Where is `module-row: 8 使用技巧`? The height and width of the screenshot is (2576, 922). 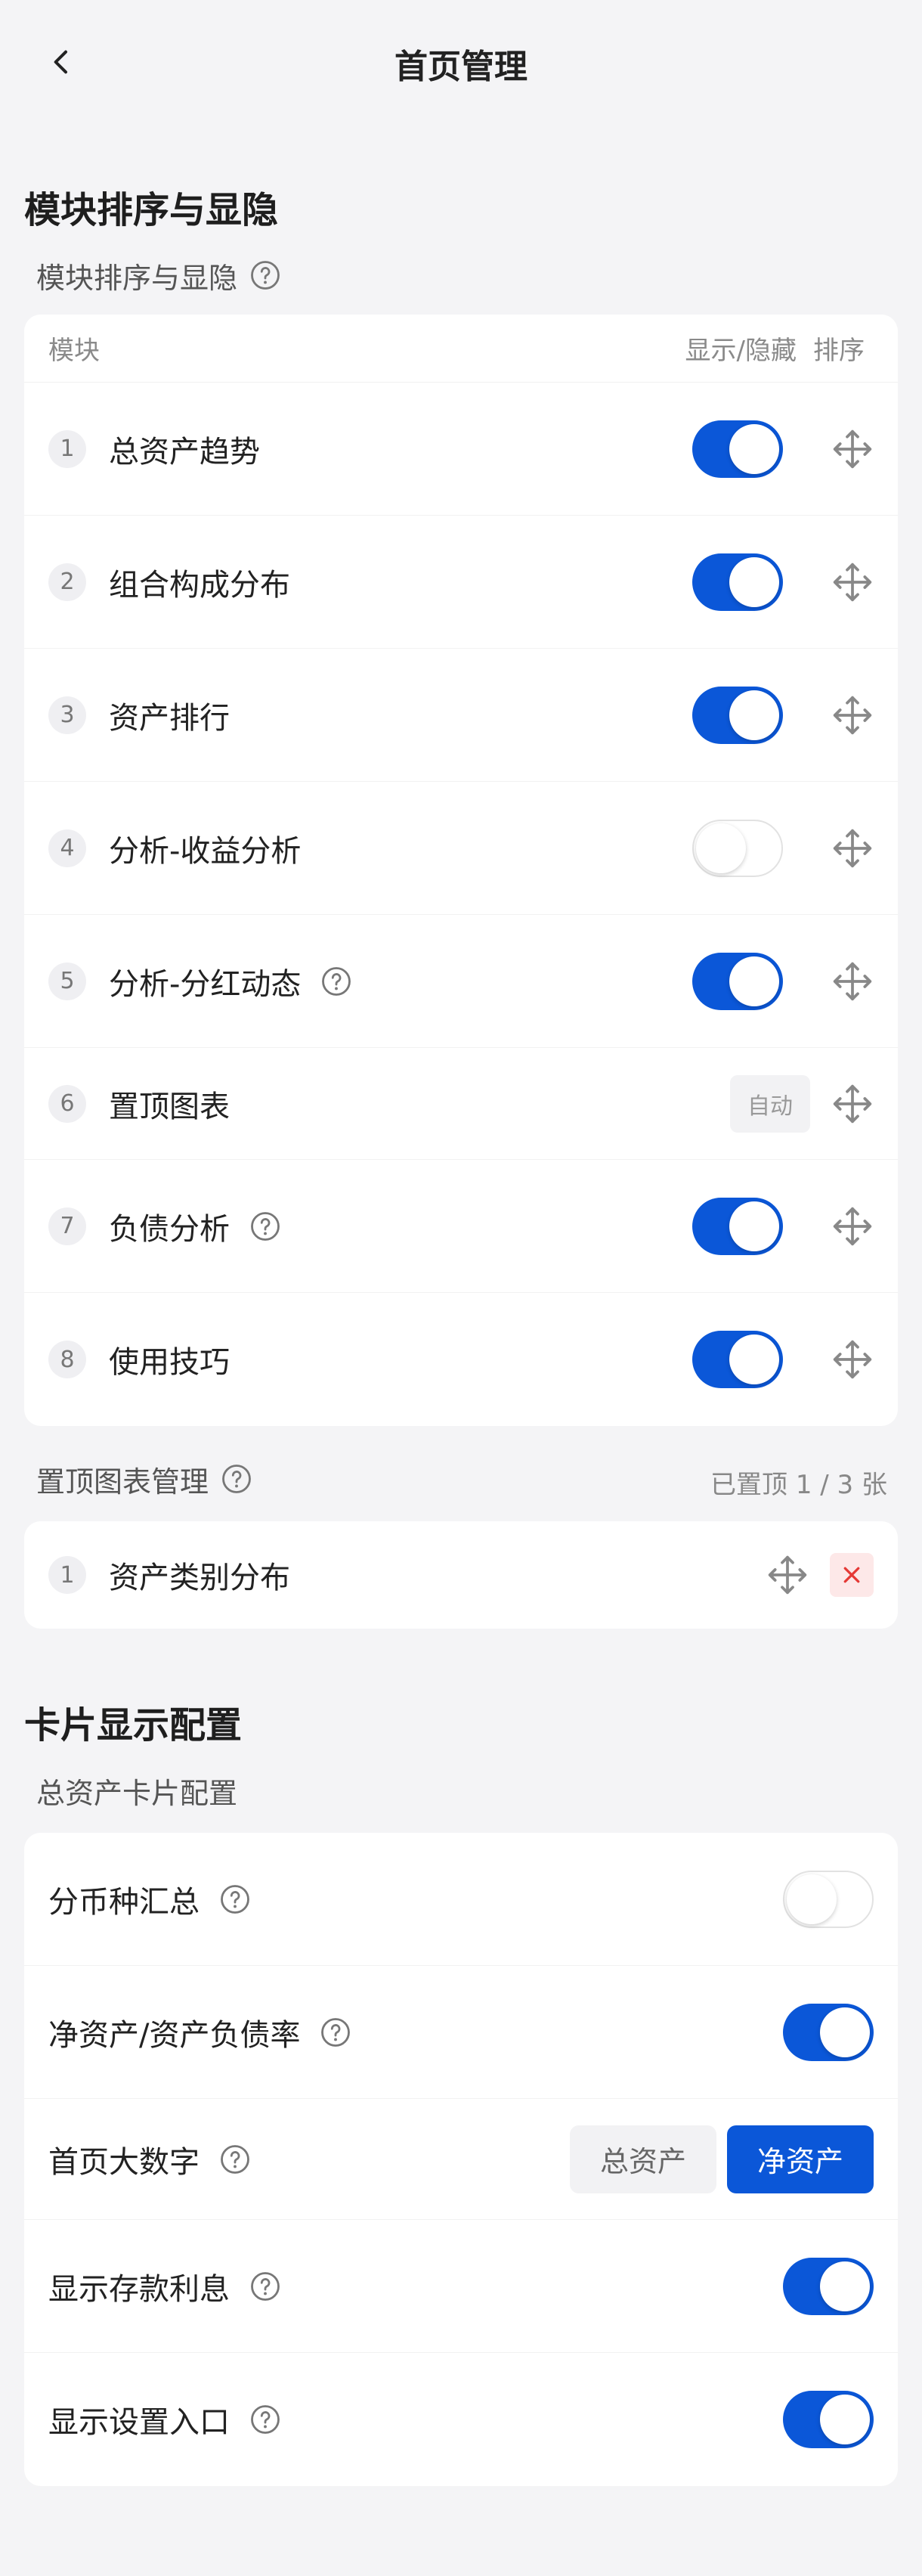
module-row: 8 使用技巧 is located at coordinates (461, 1359).